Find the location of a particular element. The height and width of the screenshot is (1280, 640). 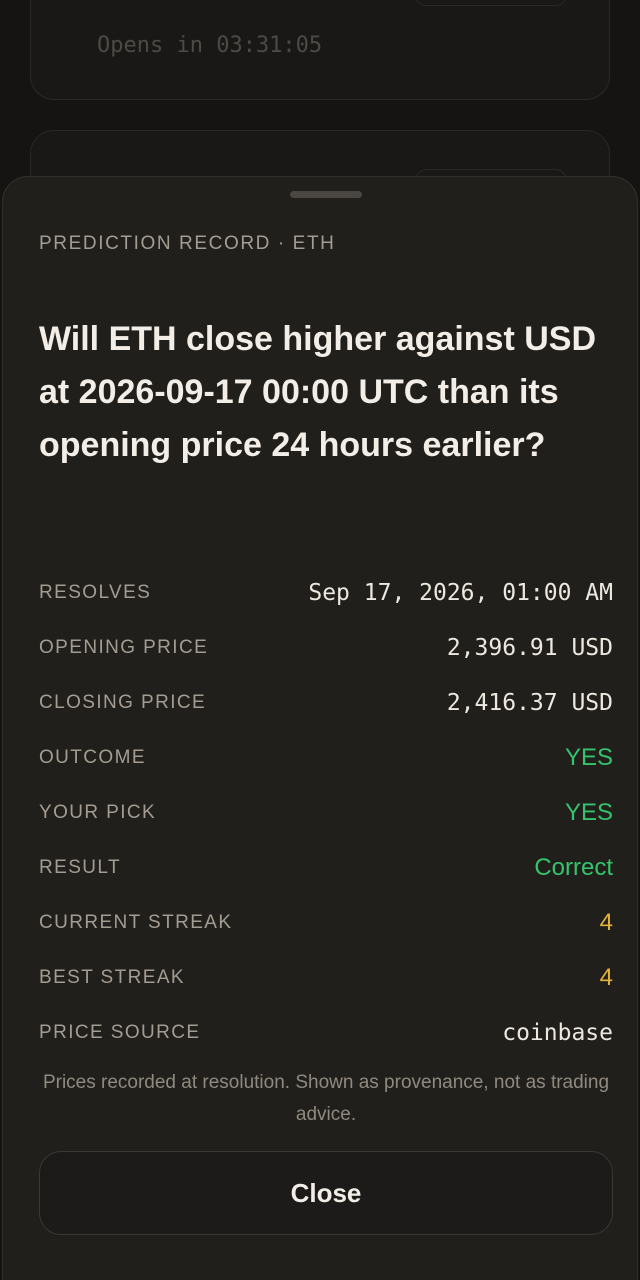

detail-row-opening-price: OPENING PRICE 2,396.91 USD is located at coordinates (326, 647).